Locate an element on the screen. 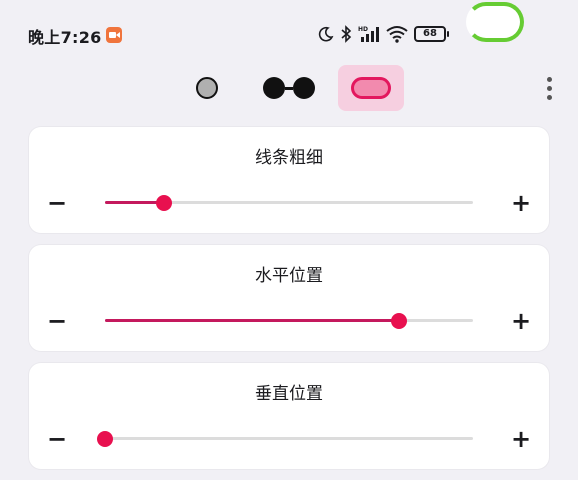 The height and width of the screenshot is (480, 578). hd-signal-icon: HD is located at coordinates (368, 34).